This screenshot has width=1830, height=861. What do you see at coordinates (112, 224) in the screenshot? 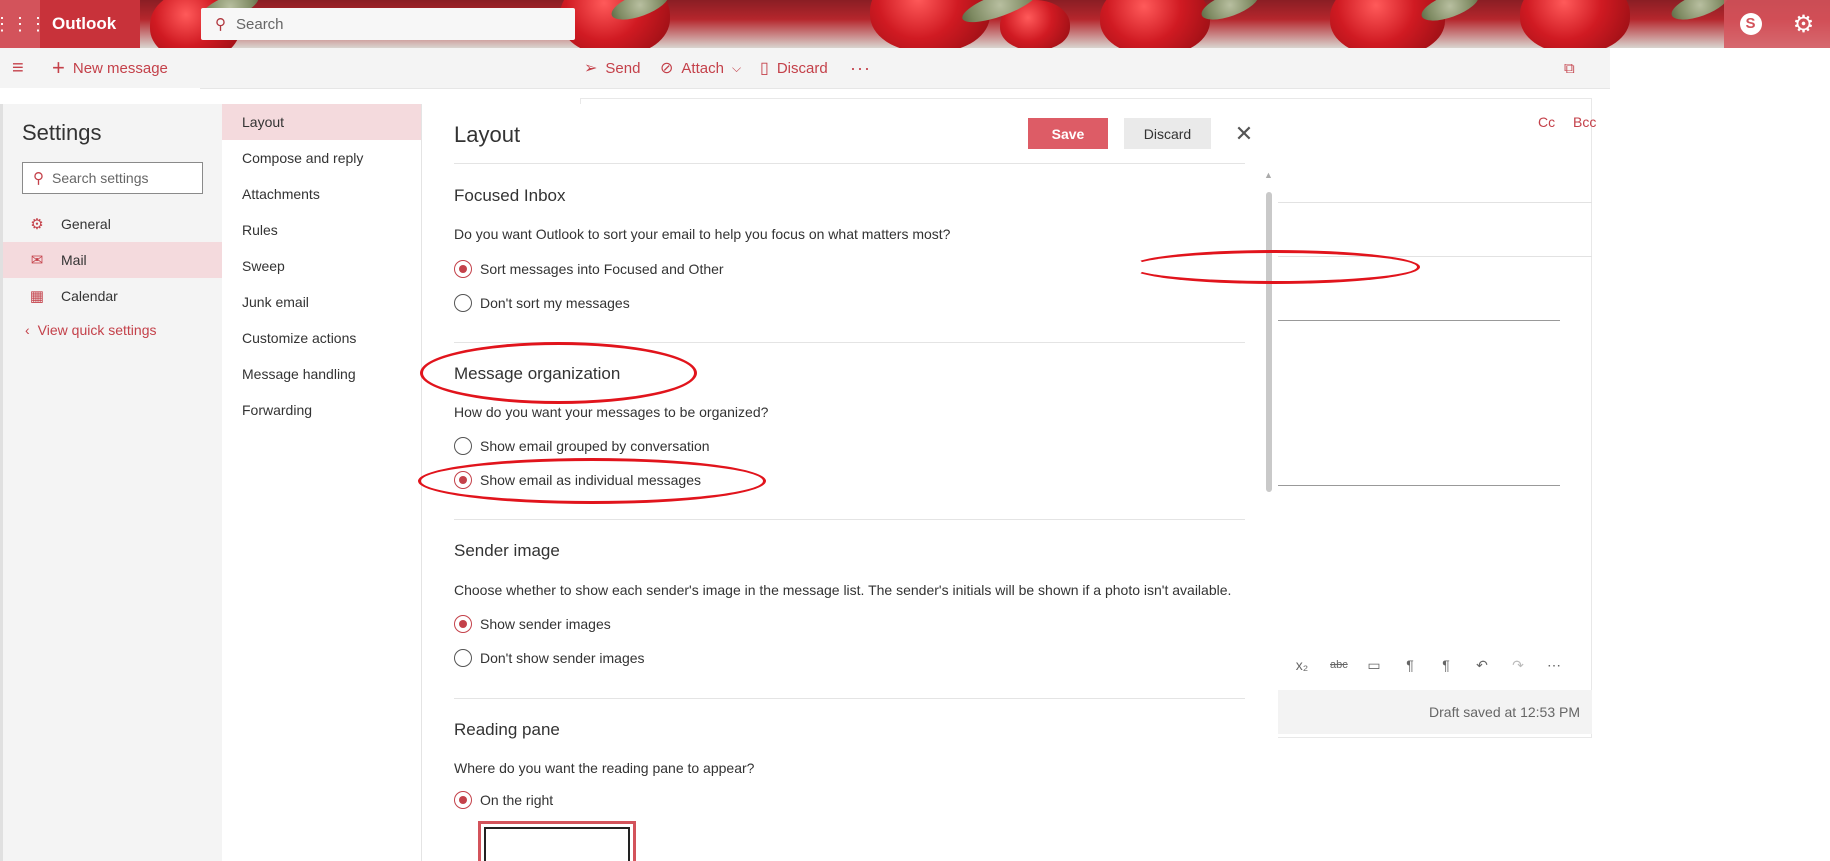
I see `category-general: ⚙ General` at bounding box center [112, 224].